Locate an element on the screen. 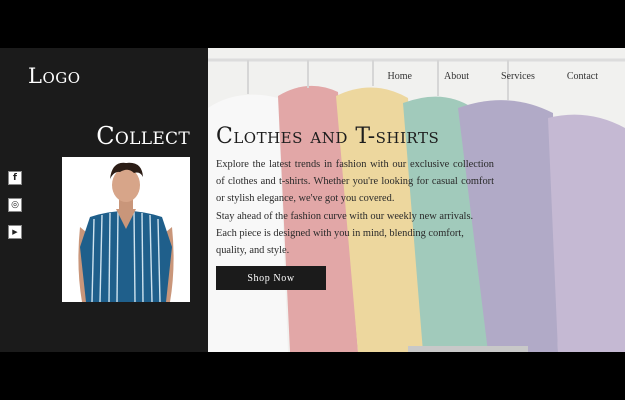  social-links: f ◎ ▶ is located at coordinates (15, 211).